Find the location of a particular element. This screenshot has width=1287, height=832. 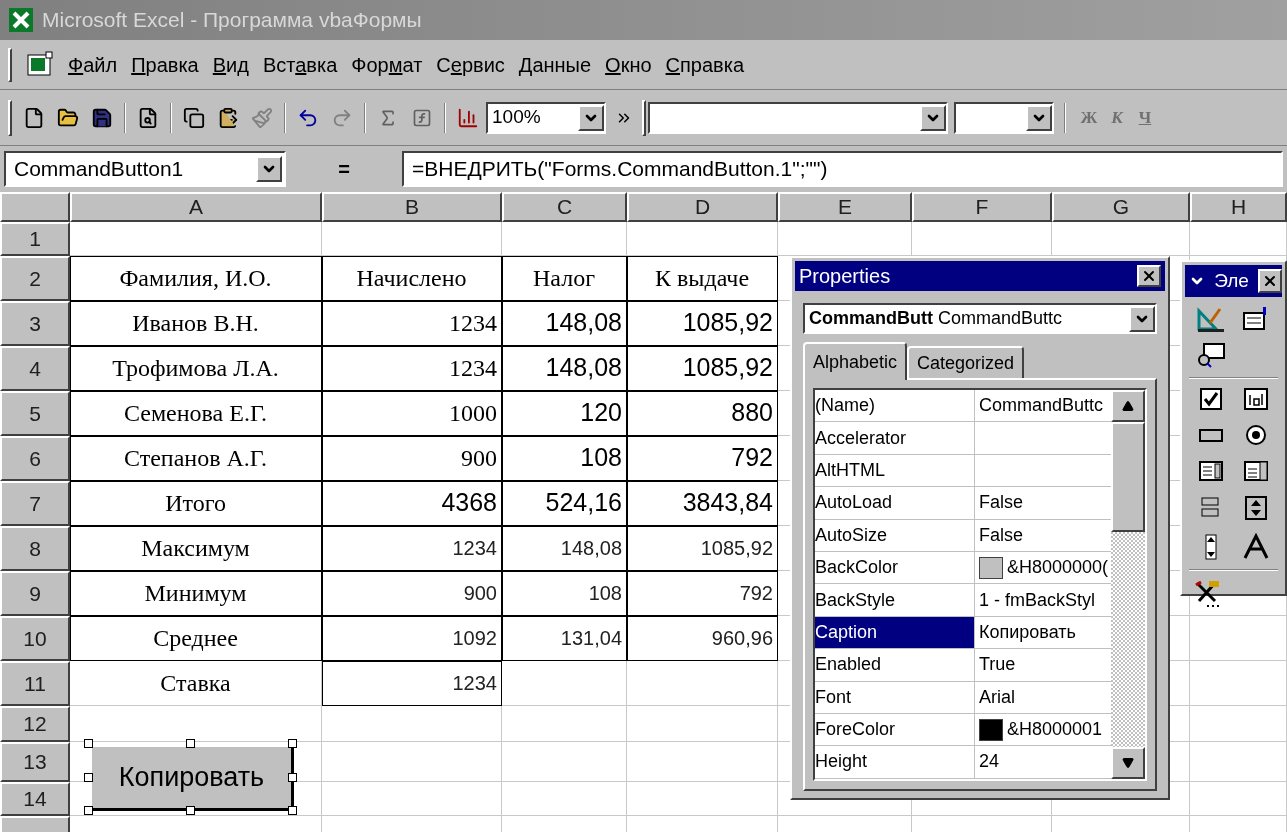

object-dropdown-button is located at coordinates (1142, 318).